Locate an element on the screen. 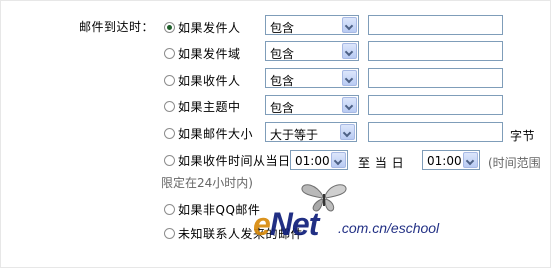 The height and width of the screenshot is (268, 551). radio-size is located at coordinates (169, 133).